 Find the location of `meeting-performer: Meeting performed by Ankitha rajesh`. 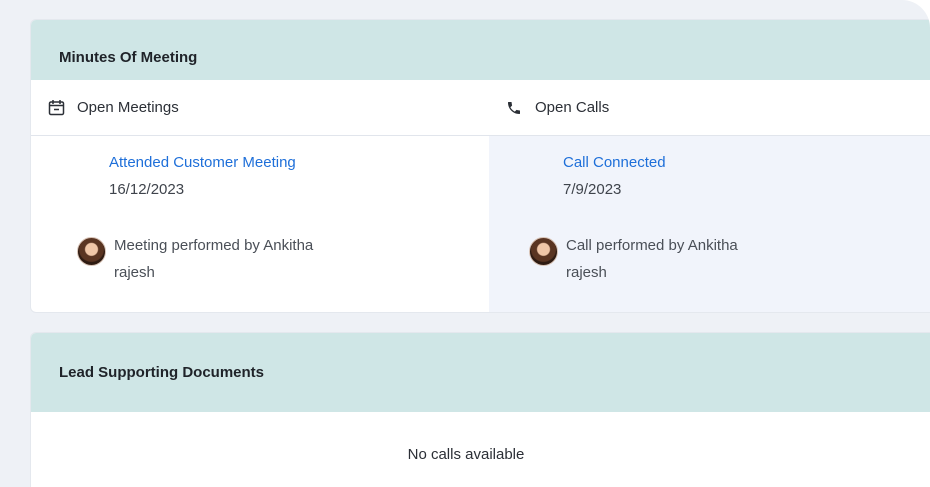

meeting-performer: Meeting performed by Ankitha rajesh is located at coordinates (195, 259).